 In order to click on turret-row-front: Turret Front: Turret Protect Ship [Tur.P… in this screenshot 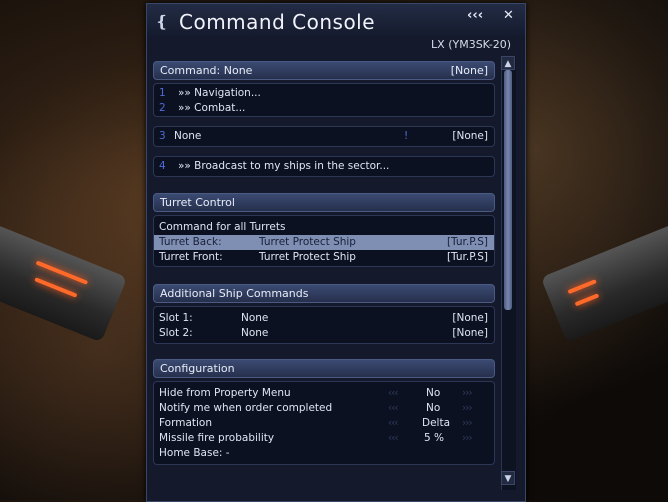, I will do `click(324, 257)`.